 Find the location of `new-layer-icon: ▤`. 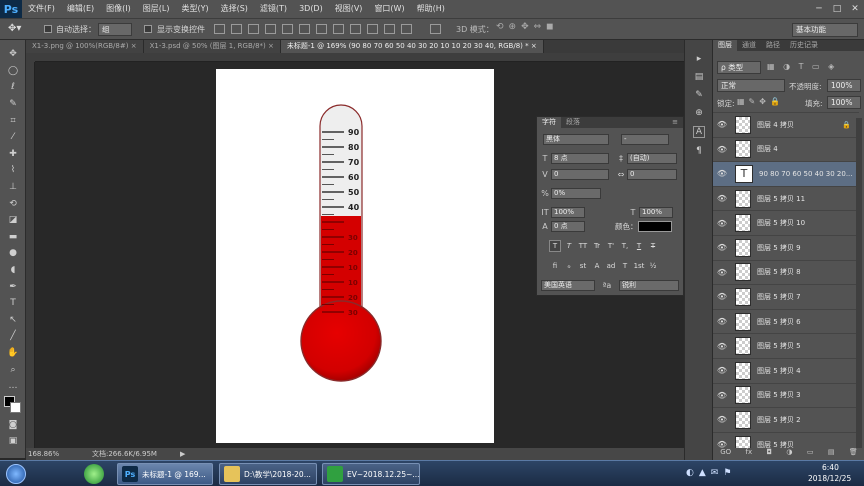

new-layer-icon: ▤ is located at coordinates (831, 454).